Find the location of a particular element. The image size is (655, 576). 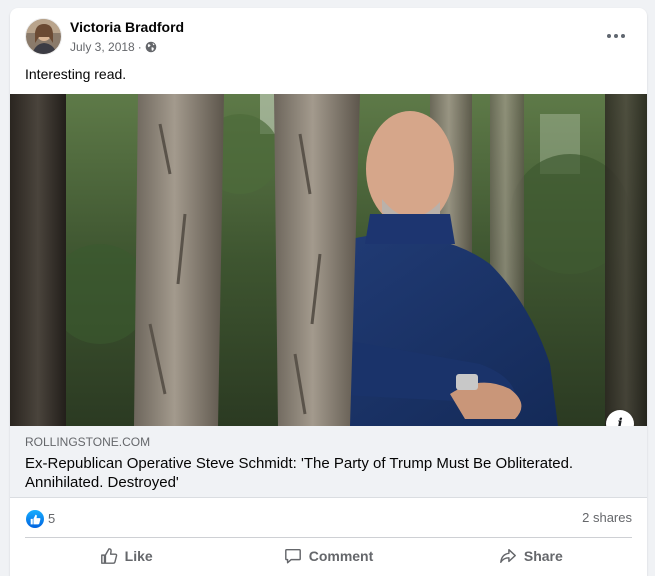

post-header: Victoria Bradford July 3, 2018 · is located at coordinates (328, 36).